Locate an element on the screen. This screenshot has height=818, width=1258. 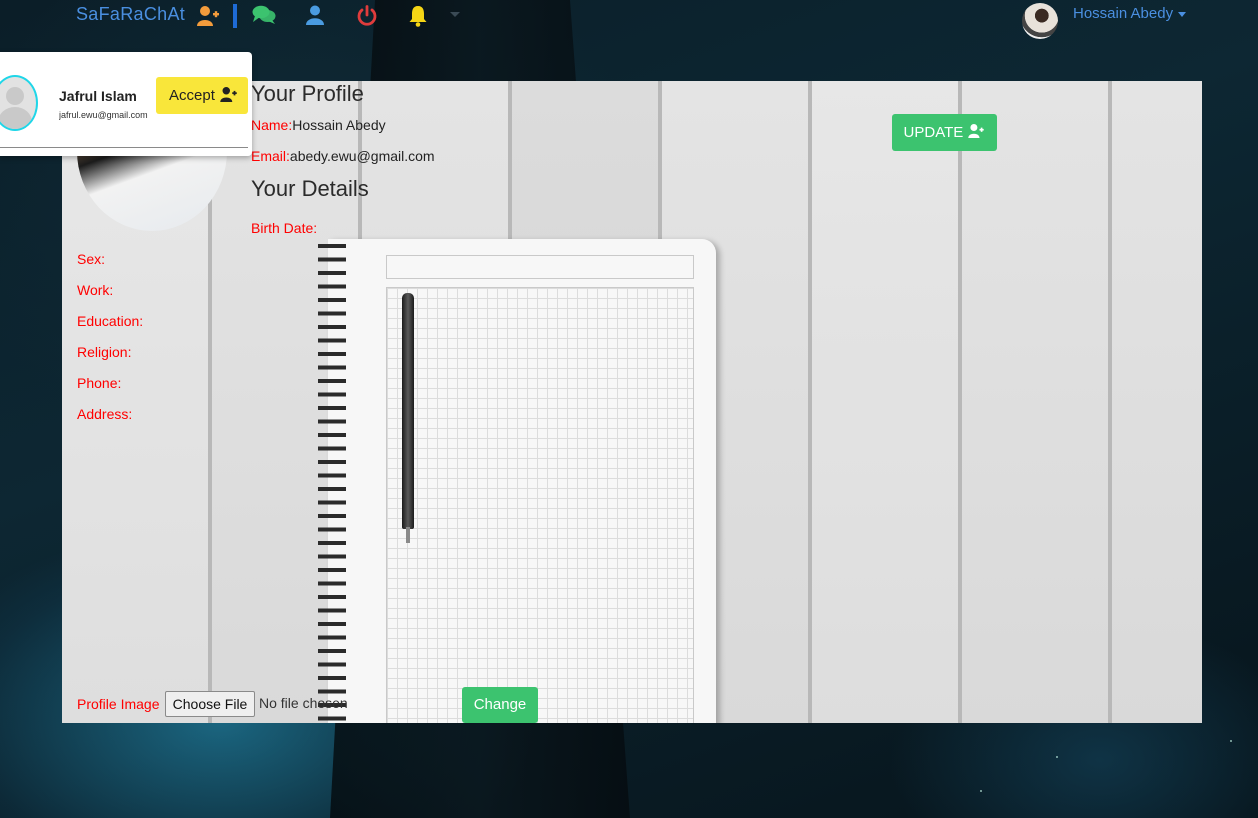
choose-file-button: Choose File is located at coordinates (210, 704).